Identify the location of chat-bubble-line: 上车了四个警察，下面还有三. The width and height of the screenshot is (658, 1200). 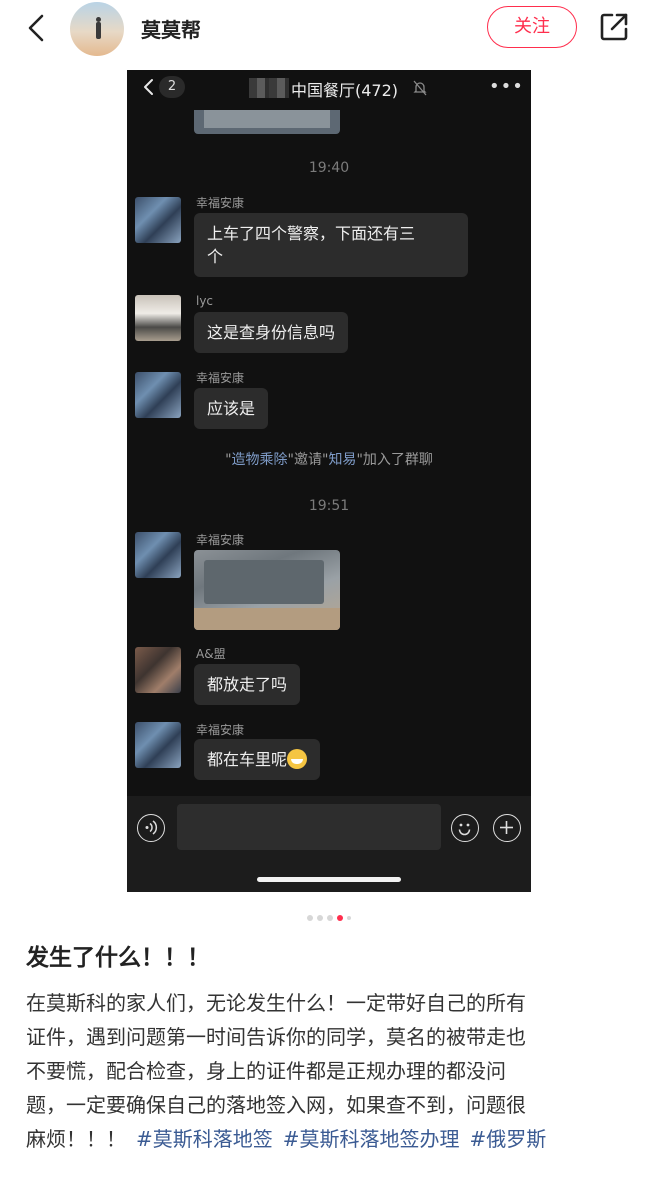
(311, 233).